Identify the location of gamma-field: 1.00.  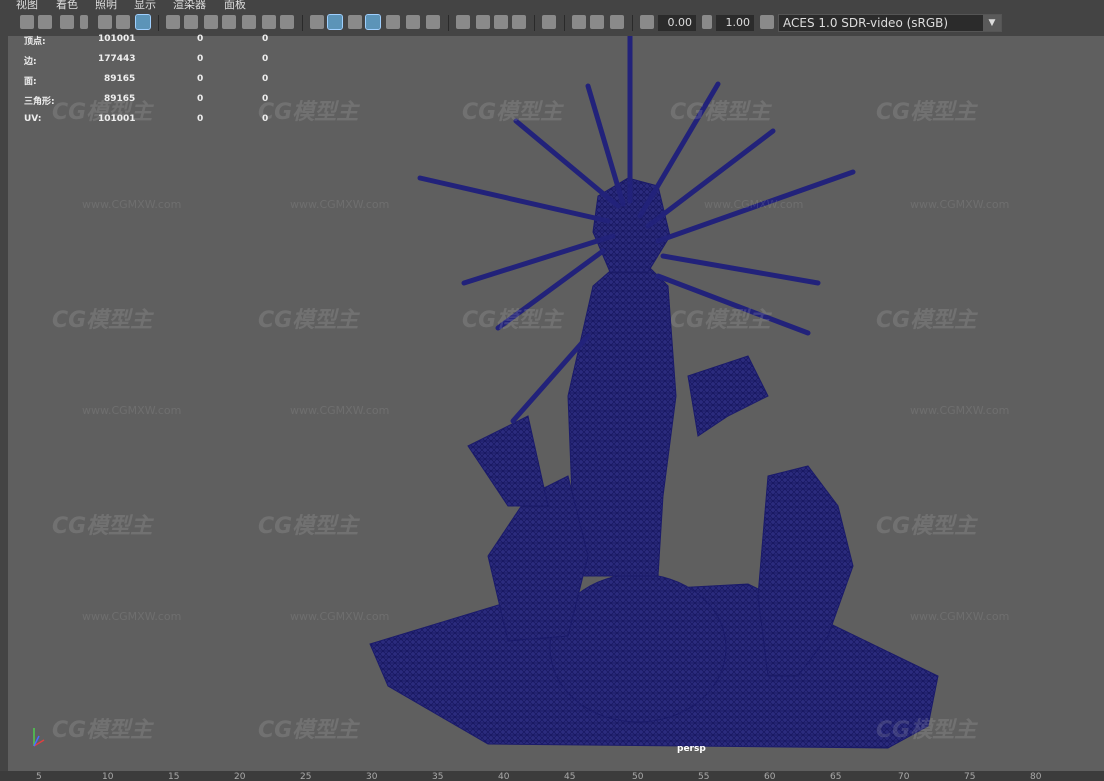
(735, 23).